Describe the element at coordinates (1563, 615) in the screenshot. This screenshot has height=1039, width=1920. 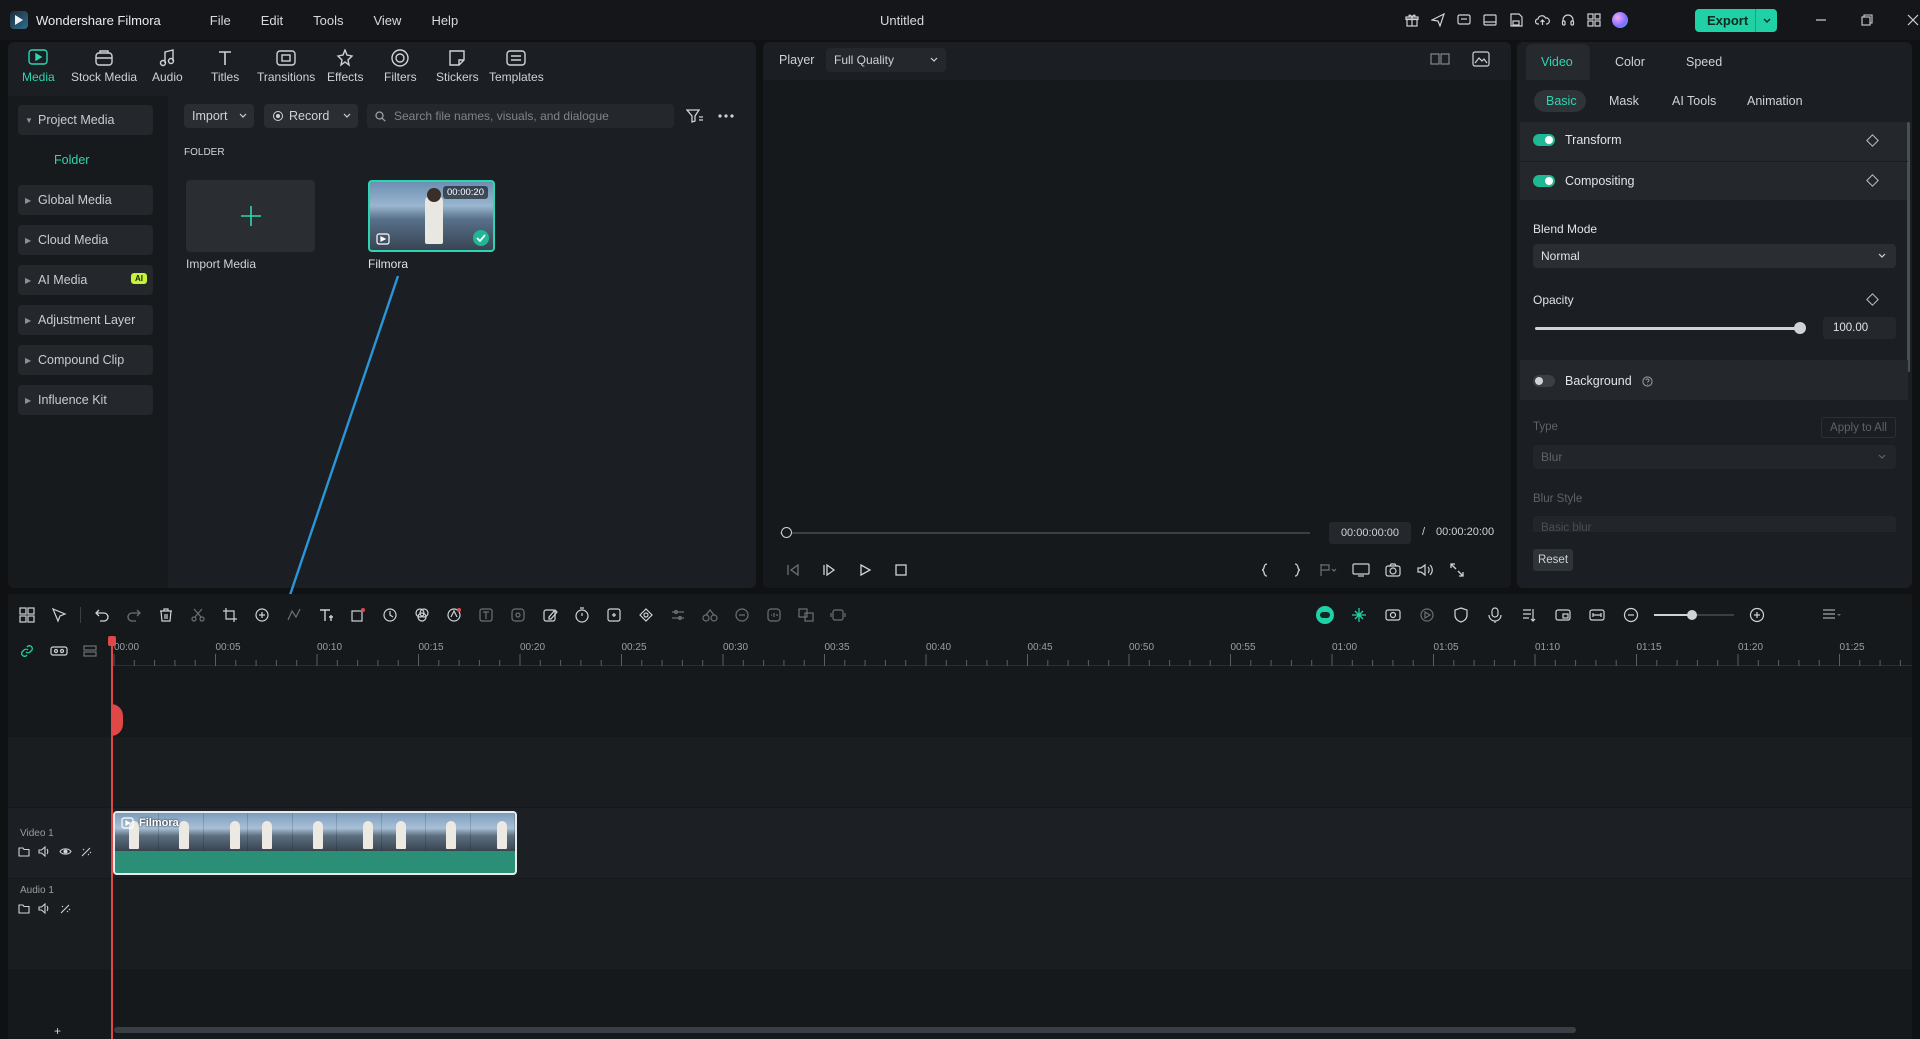
I see `picture-in-picture-icon` at that location.